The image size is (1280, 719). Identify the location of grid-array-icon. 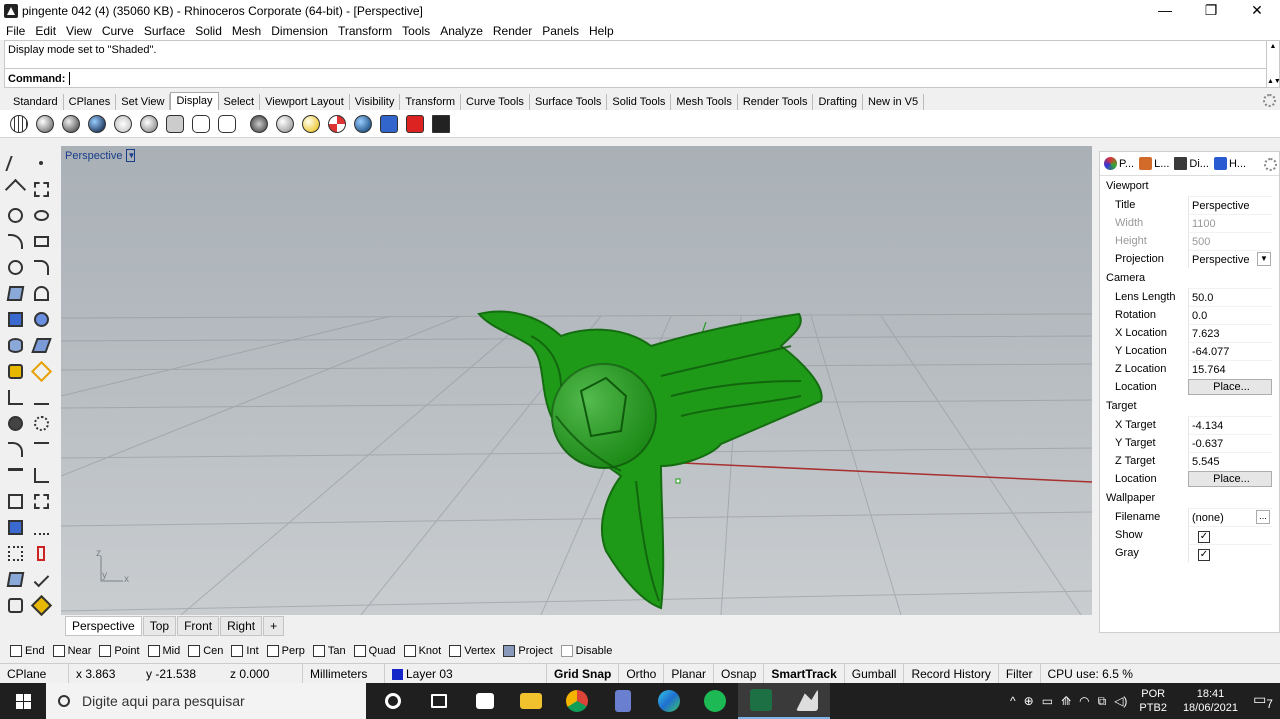
(15, 553).